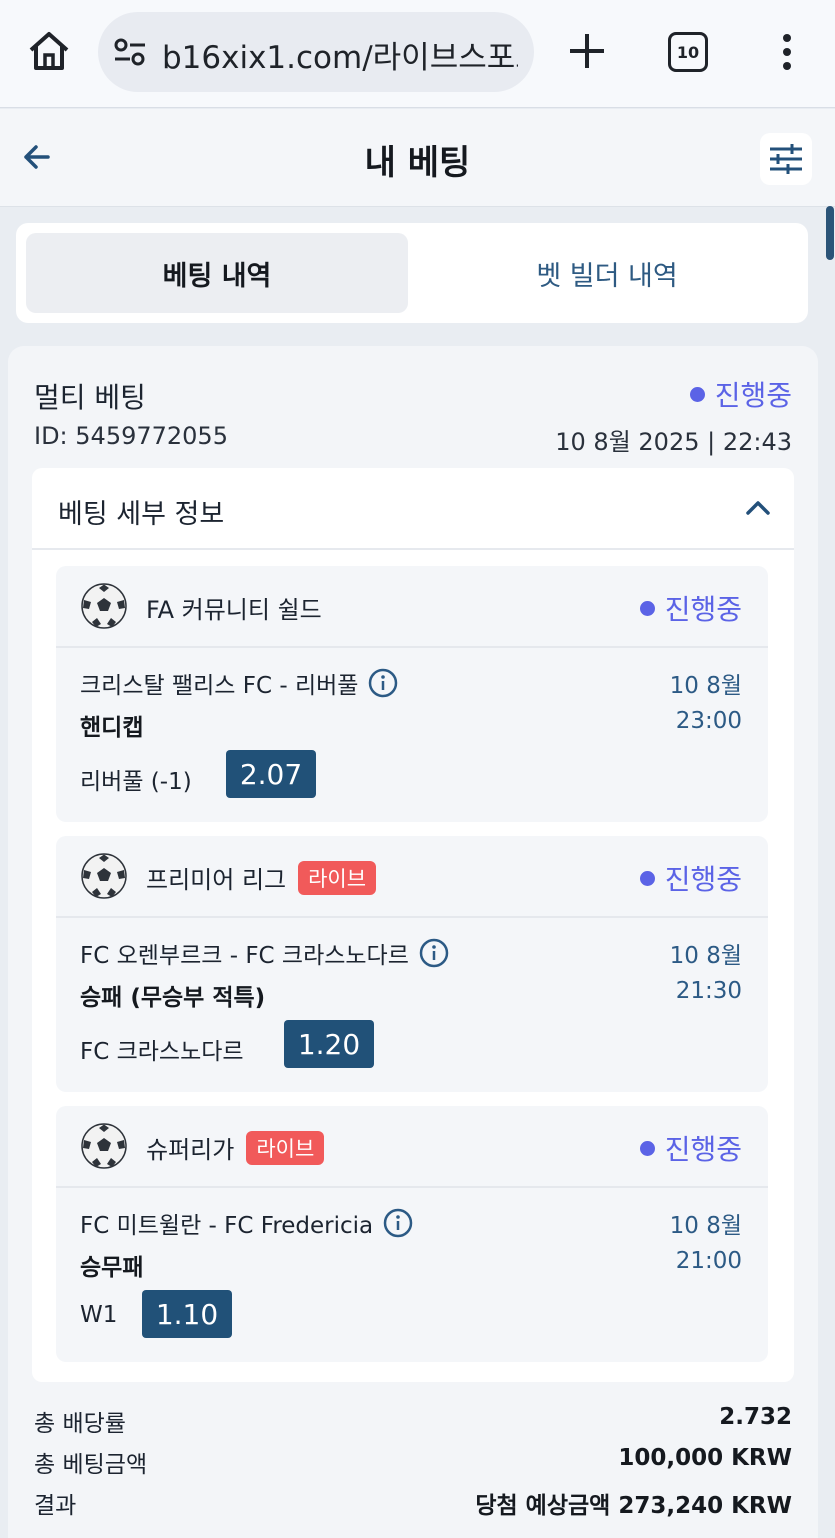 This screenshot has height=1538, width=835. What do you see at coordinates (55, 1506) in the screenshot?
I see `result-label: 결과` at bounding box center [55, 1506].